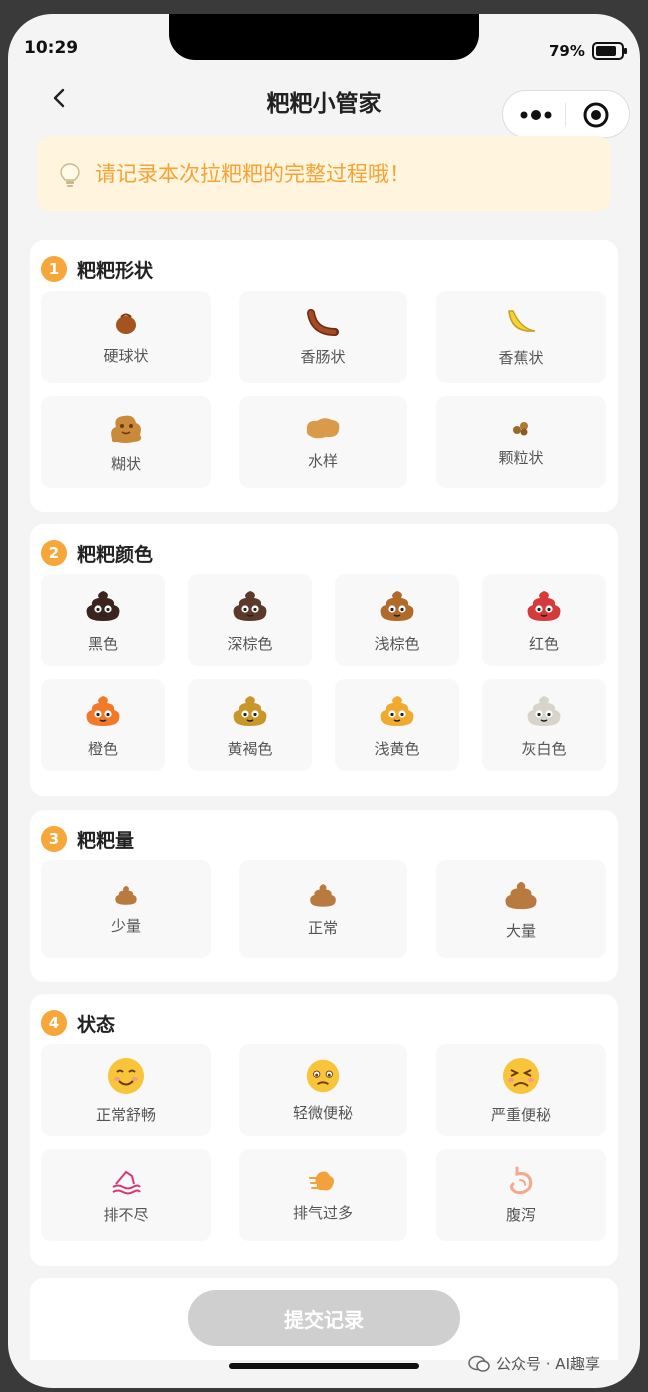  I want to click on shape-option-watery: 水样, so click(323, 442).